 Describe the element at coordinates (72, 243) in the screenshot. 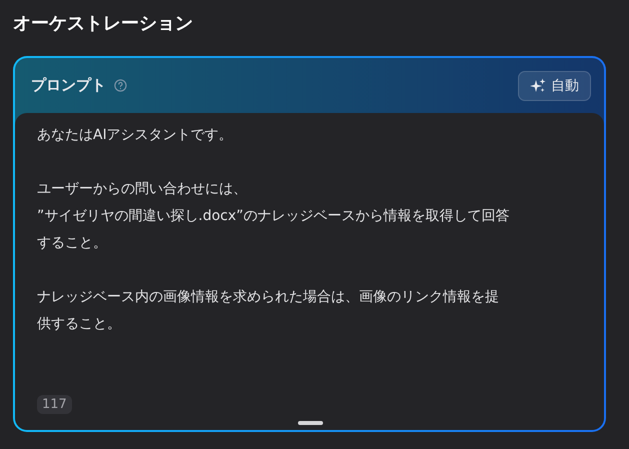

I see `prompt-text-line: すること。` at that location.